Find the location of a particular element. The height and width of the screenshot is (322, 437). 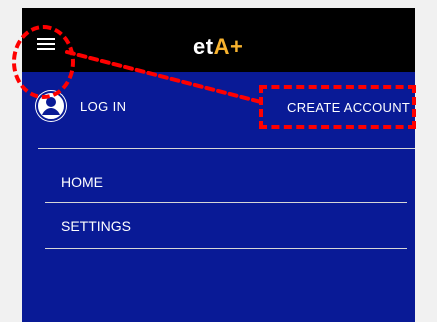

menu-item-label: SETTINGS is located at coordinates (96, 226).